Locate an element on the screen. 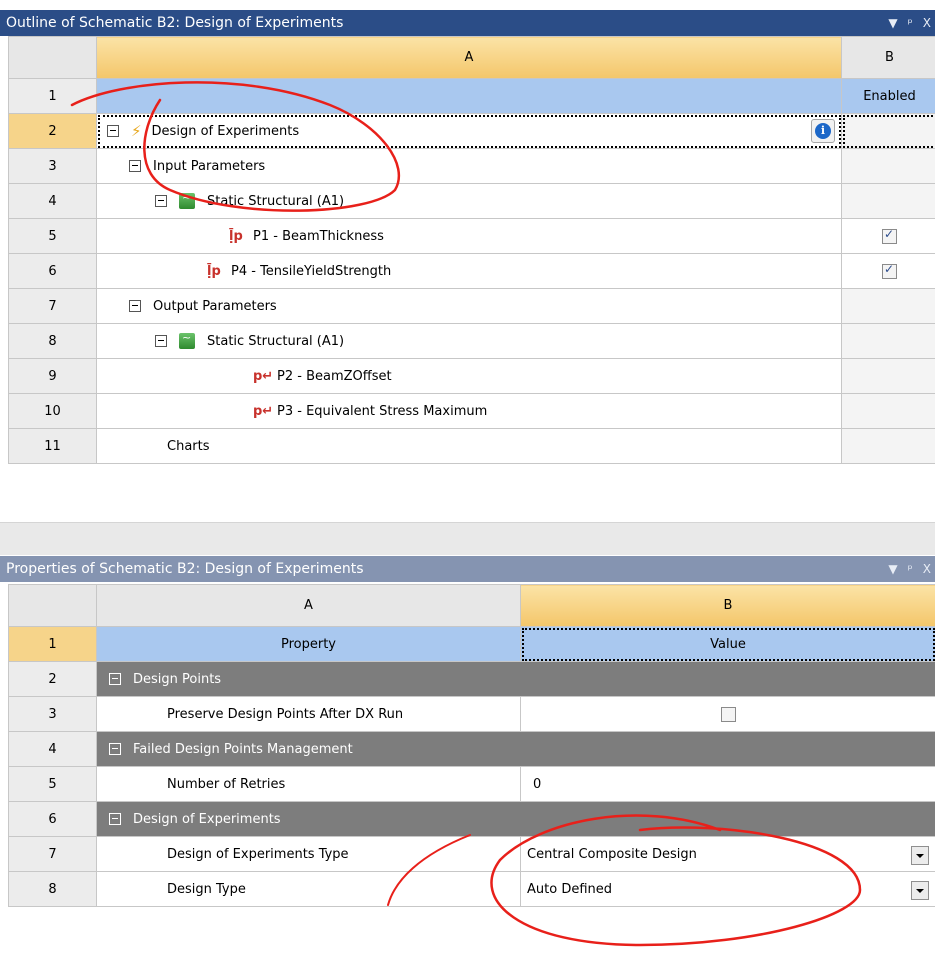  param-p3-node: p↵ P3 - Equivalent Stress Maximum is located at coordinates (469, 411).